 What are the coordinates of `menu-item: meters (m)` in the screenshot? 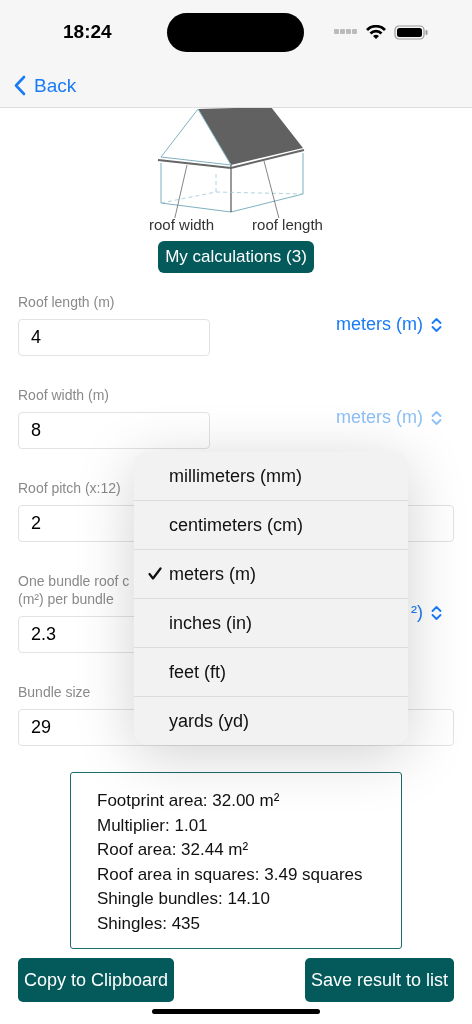 It's located at (271, 573).